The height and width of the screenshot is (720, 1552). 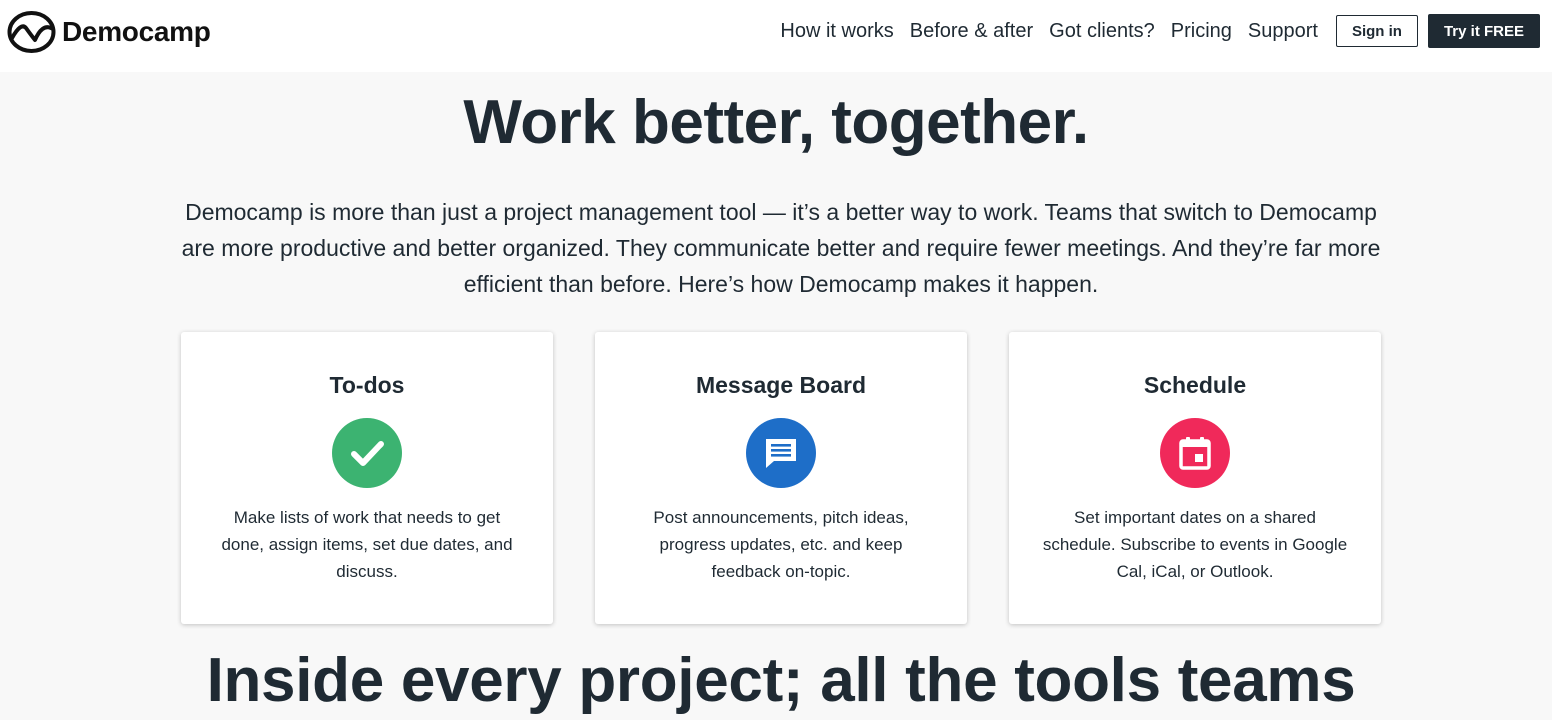 I want to click on nav-support: Support, so click(x=1283, y=31).